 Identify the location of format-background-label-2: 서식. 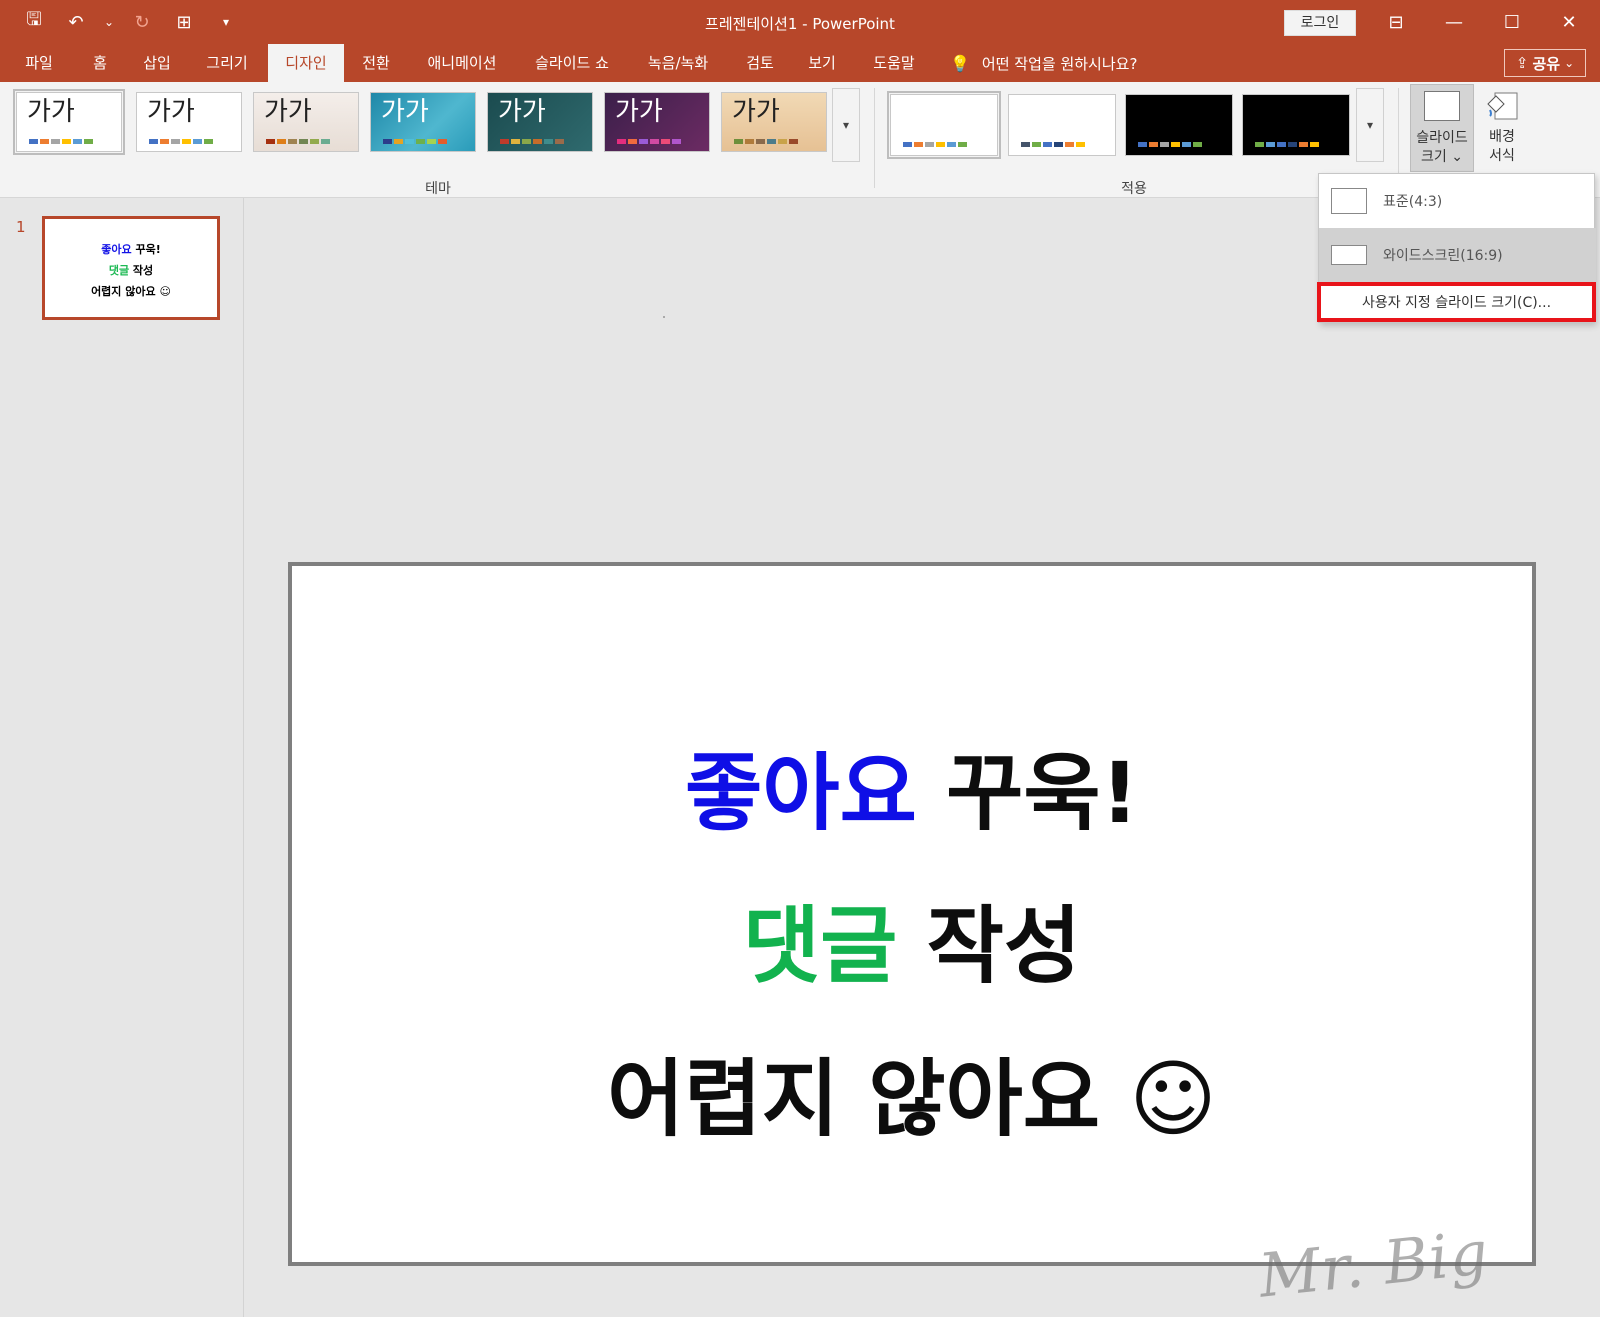
(1502, 156).